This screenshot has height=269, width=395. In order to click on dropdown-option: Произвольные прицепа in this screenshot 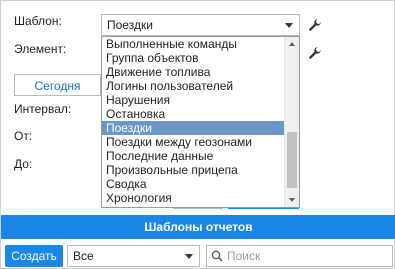, I will do `click(193, 170)`.